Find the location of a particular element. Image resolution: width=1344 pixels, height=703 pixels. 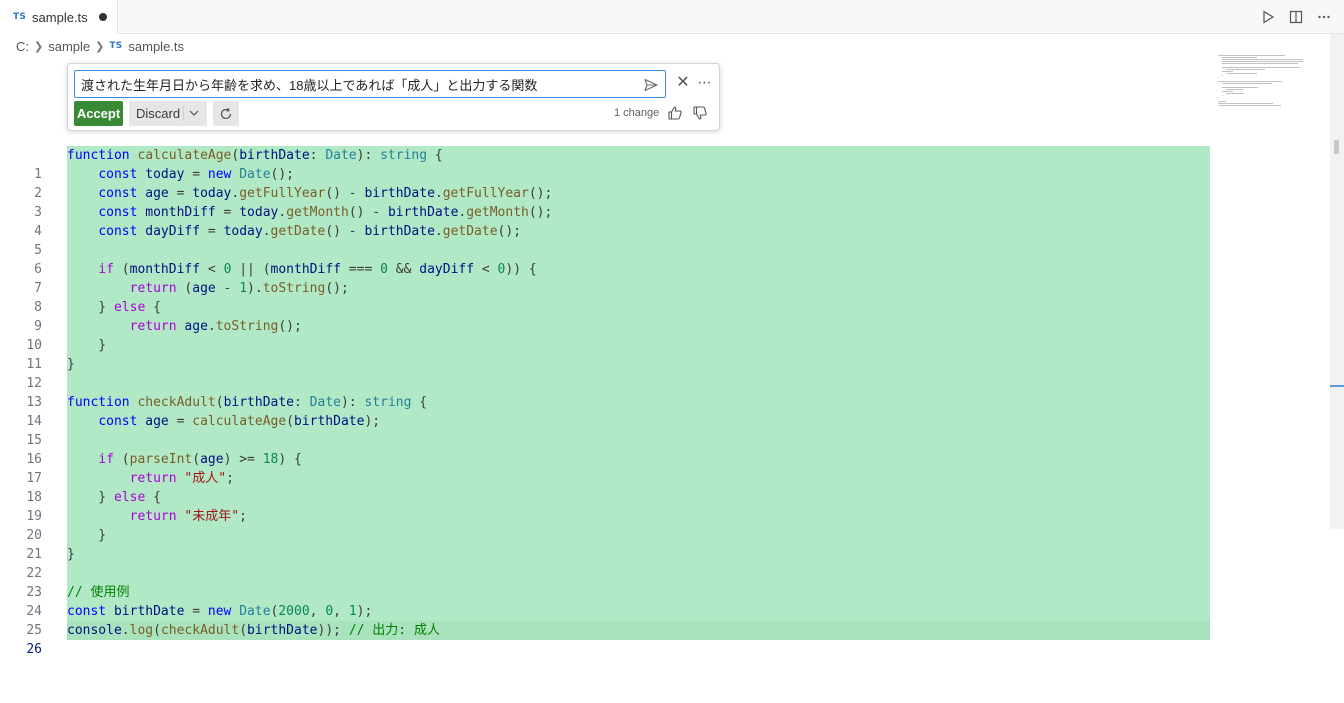

code-line: 19 } else { is located at coordinates (605, 506).